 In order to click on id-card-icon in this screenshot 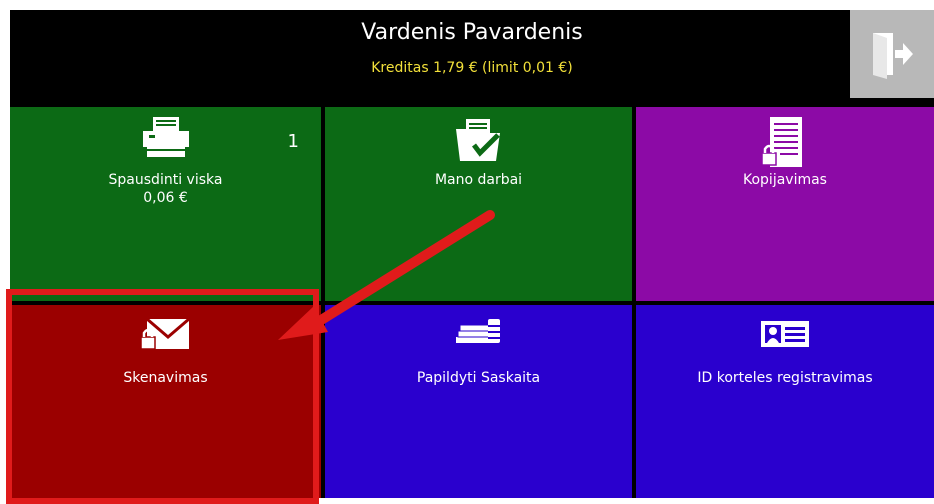, I will do `click(785, 334)`.